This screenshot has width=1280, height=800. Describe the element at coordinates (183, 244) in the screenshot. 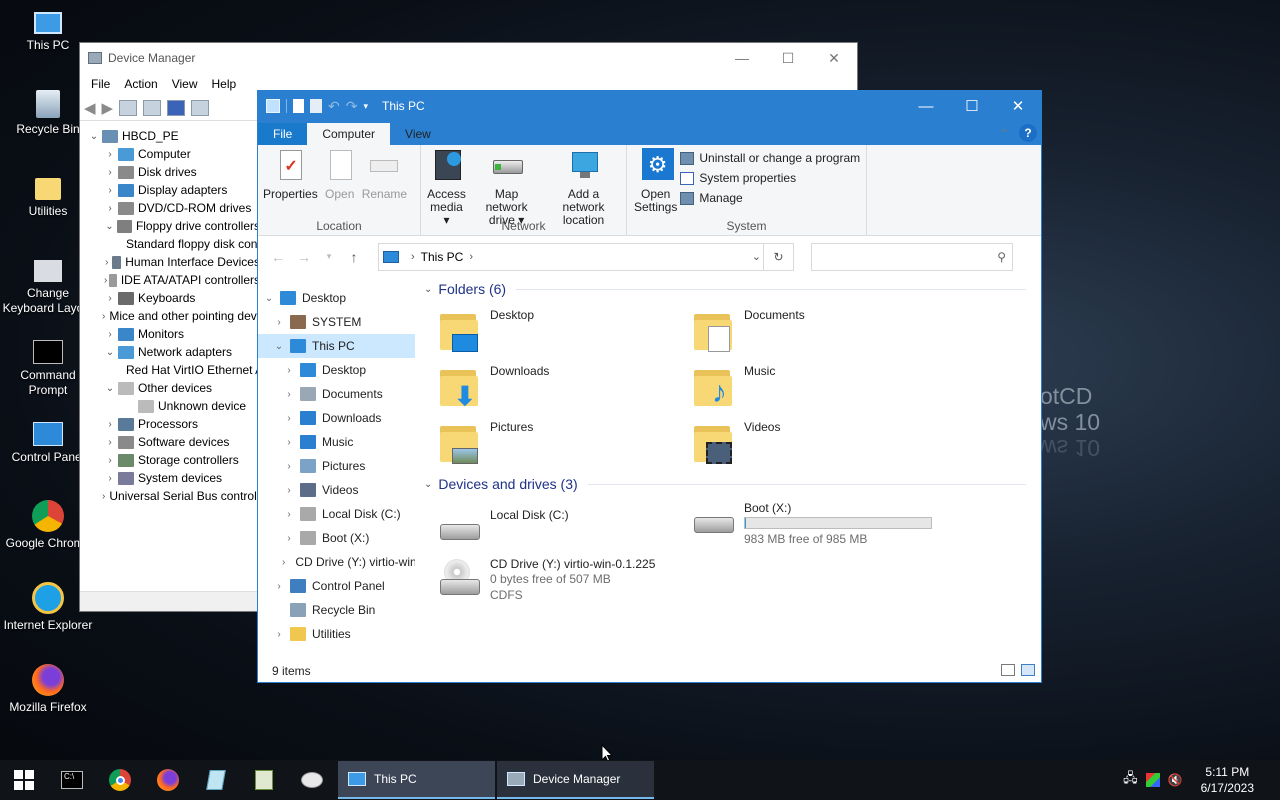

I see `device-tree-item: Standard floppy disk controller` at that location.